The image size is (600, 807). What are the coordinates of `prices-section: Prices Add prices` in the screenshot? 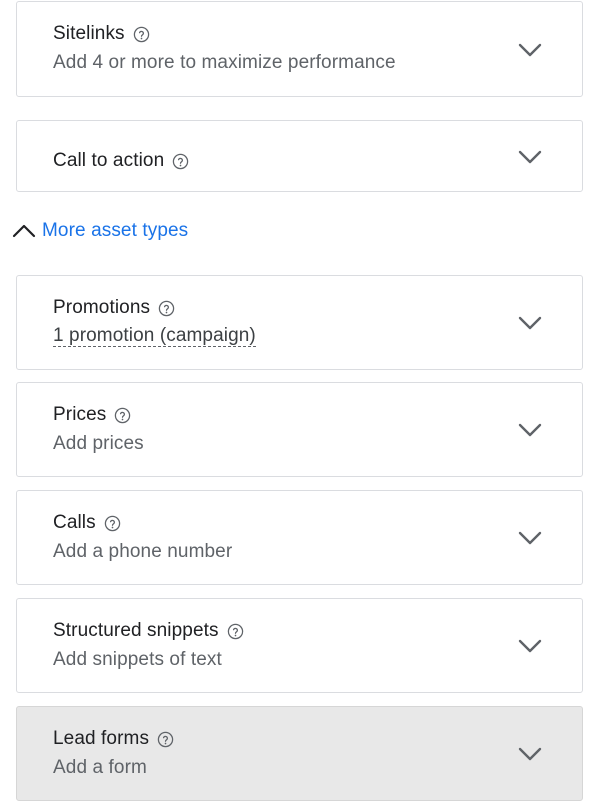 It's located at (299, 429).